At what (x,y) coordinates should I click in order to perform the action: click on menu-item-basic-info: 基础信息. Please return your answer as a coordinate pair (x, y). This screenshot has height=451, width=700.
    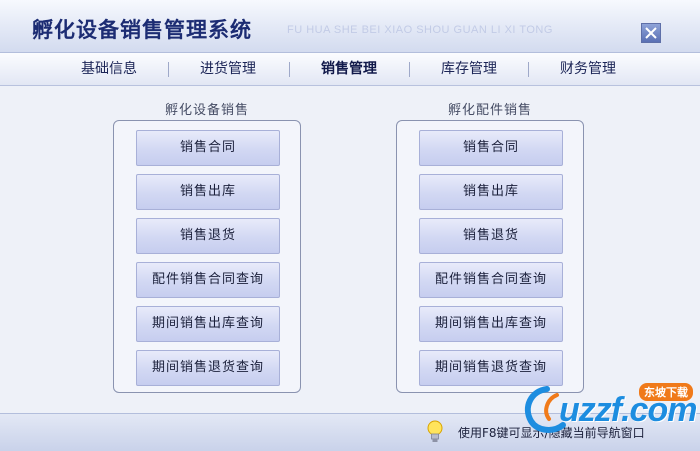
    Looking at the image, I should click on (109, 69).